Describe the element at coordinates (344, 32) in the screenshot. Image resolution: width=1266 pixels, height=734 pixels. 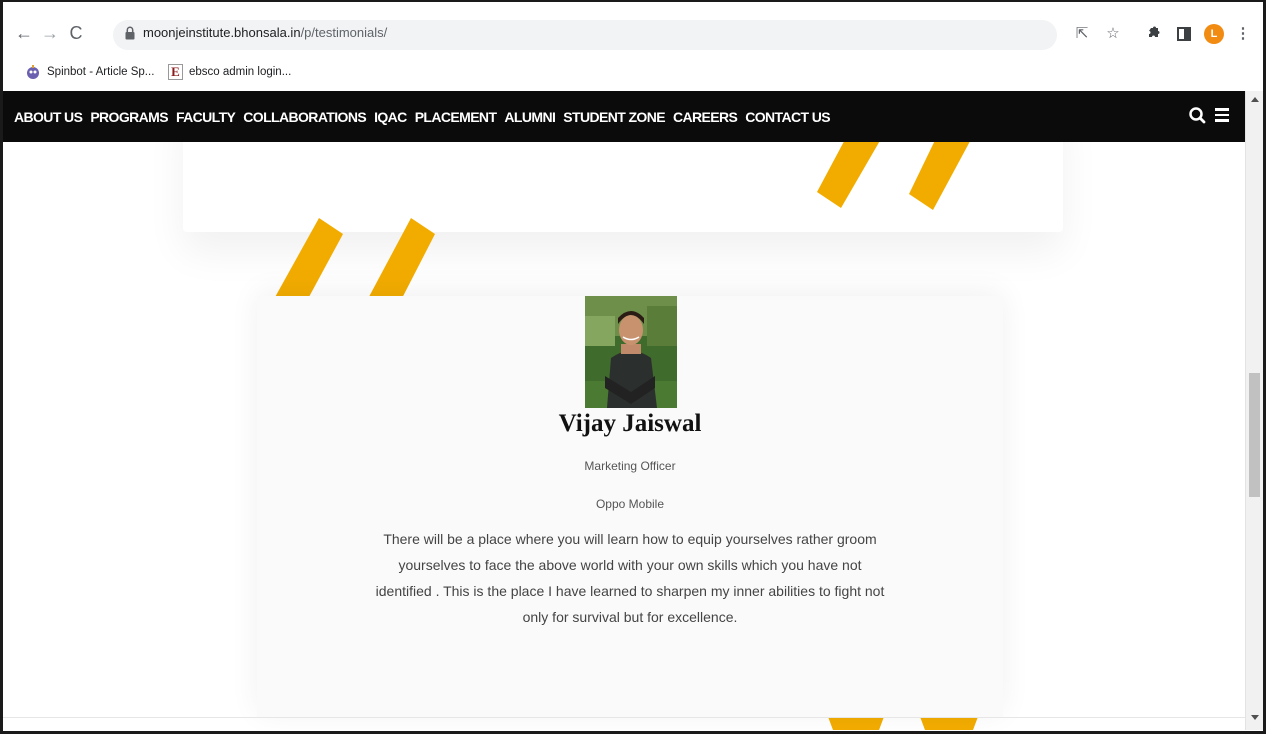
I see `url-path: /p/testimonials/` at that location.